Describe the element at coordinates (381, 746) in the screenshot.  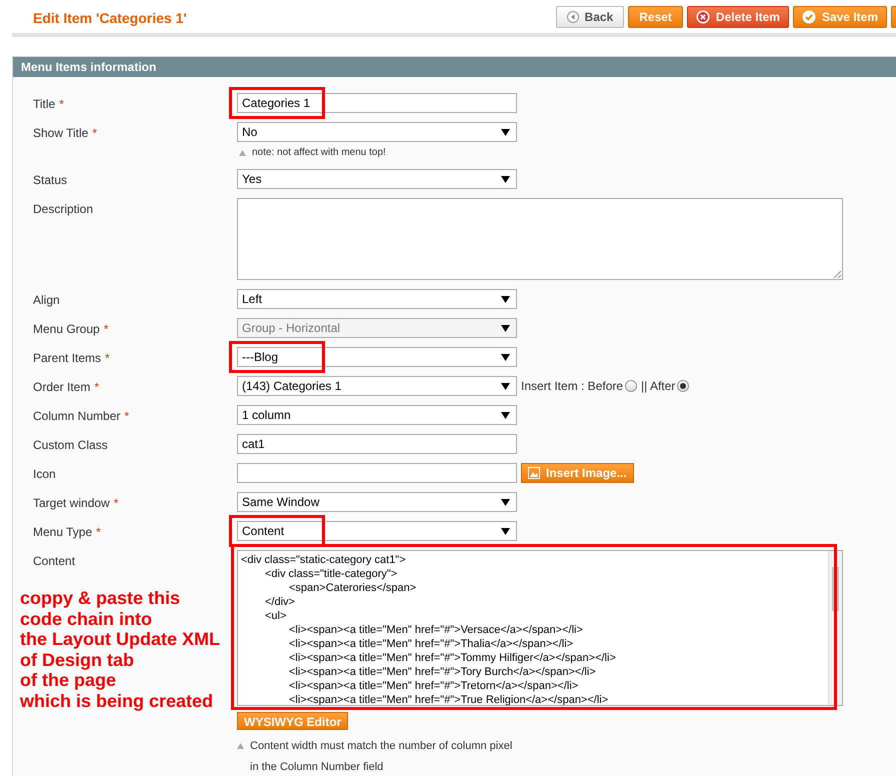
I see `field-note: Content width must match the number of column pixel` at that location.